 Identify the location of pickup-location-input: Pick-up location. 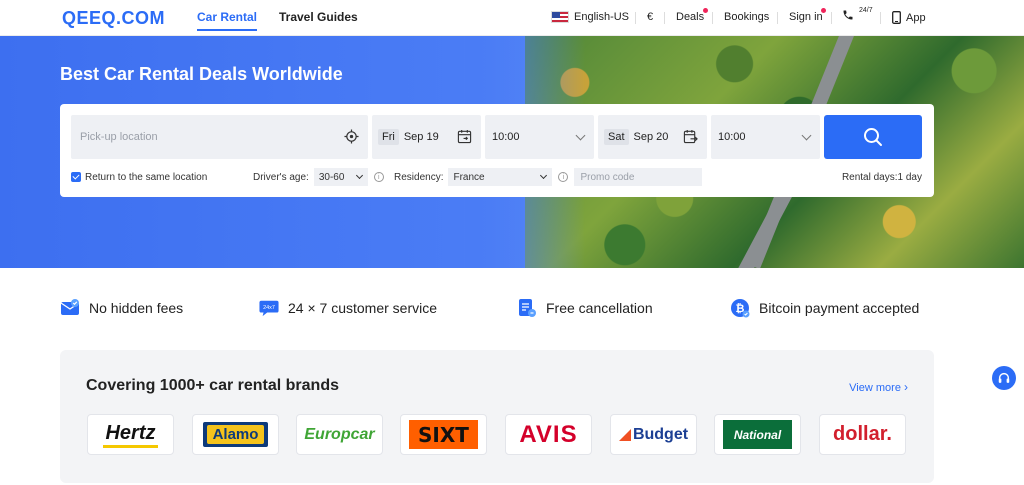
(219, 137).